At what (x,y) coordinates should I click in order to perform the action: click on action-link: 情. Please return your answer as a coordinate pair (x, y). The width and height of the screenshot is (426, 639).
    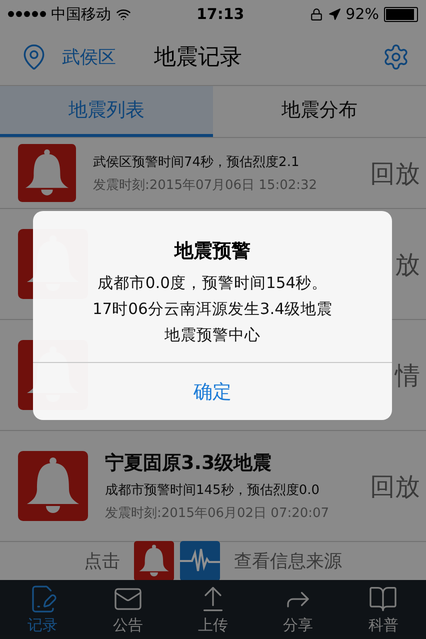
    Looking at the image, I should click on (407, 375).